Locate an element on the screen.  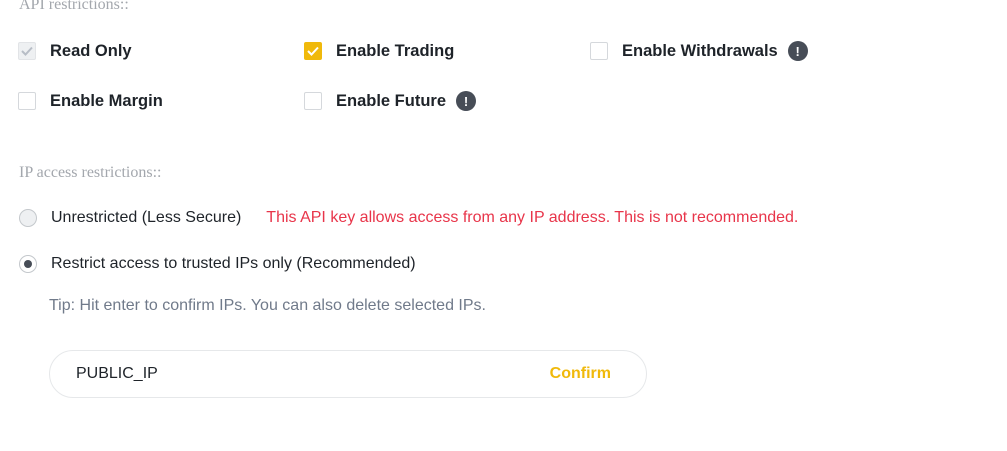
ip-input-container: Confirm is located at coordinates (348, 374).